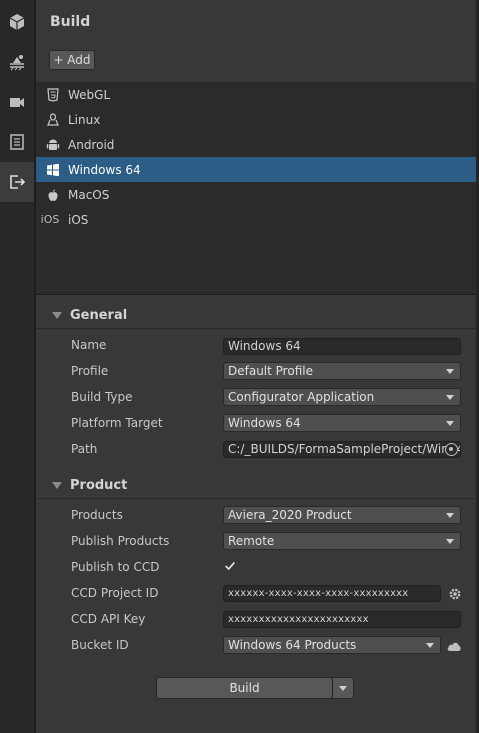  Describe the element at coordinates (342, 619) in the screenshot. I see `ccd-api-key-field: xxxxxxxxxxxxxxxxxxxxxxx` at that location.